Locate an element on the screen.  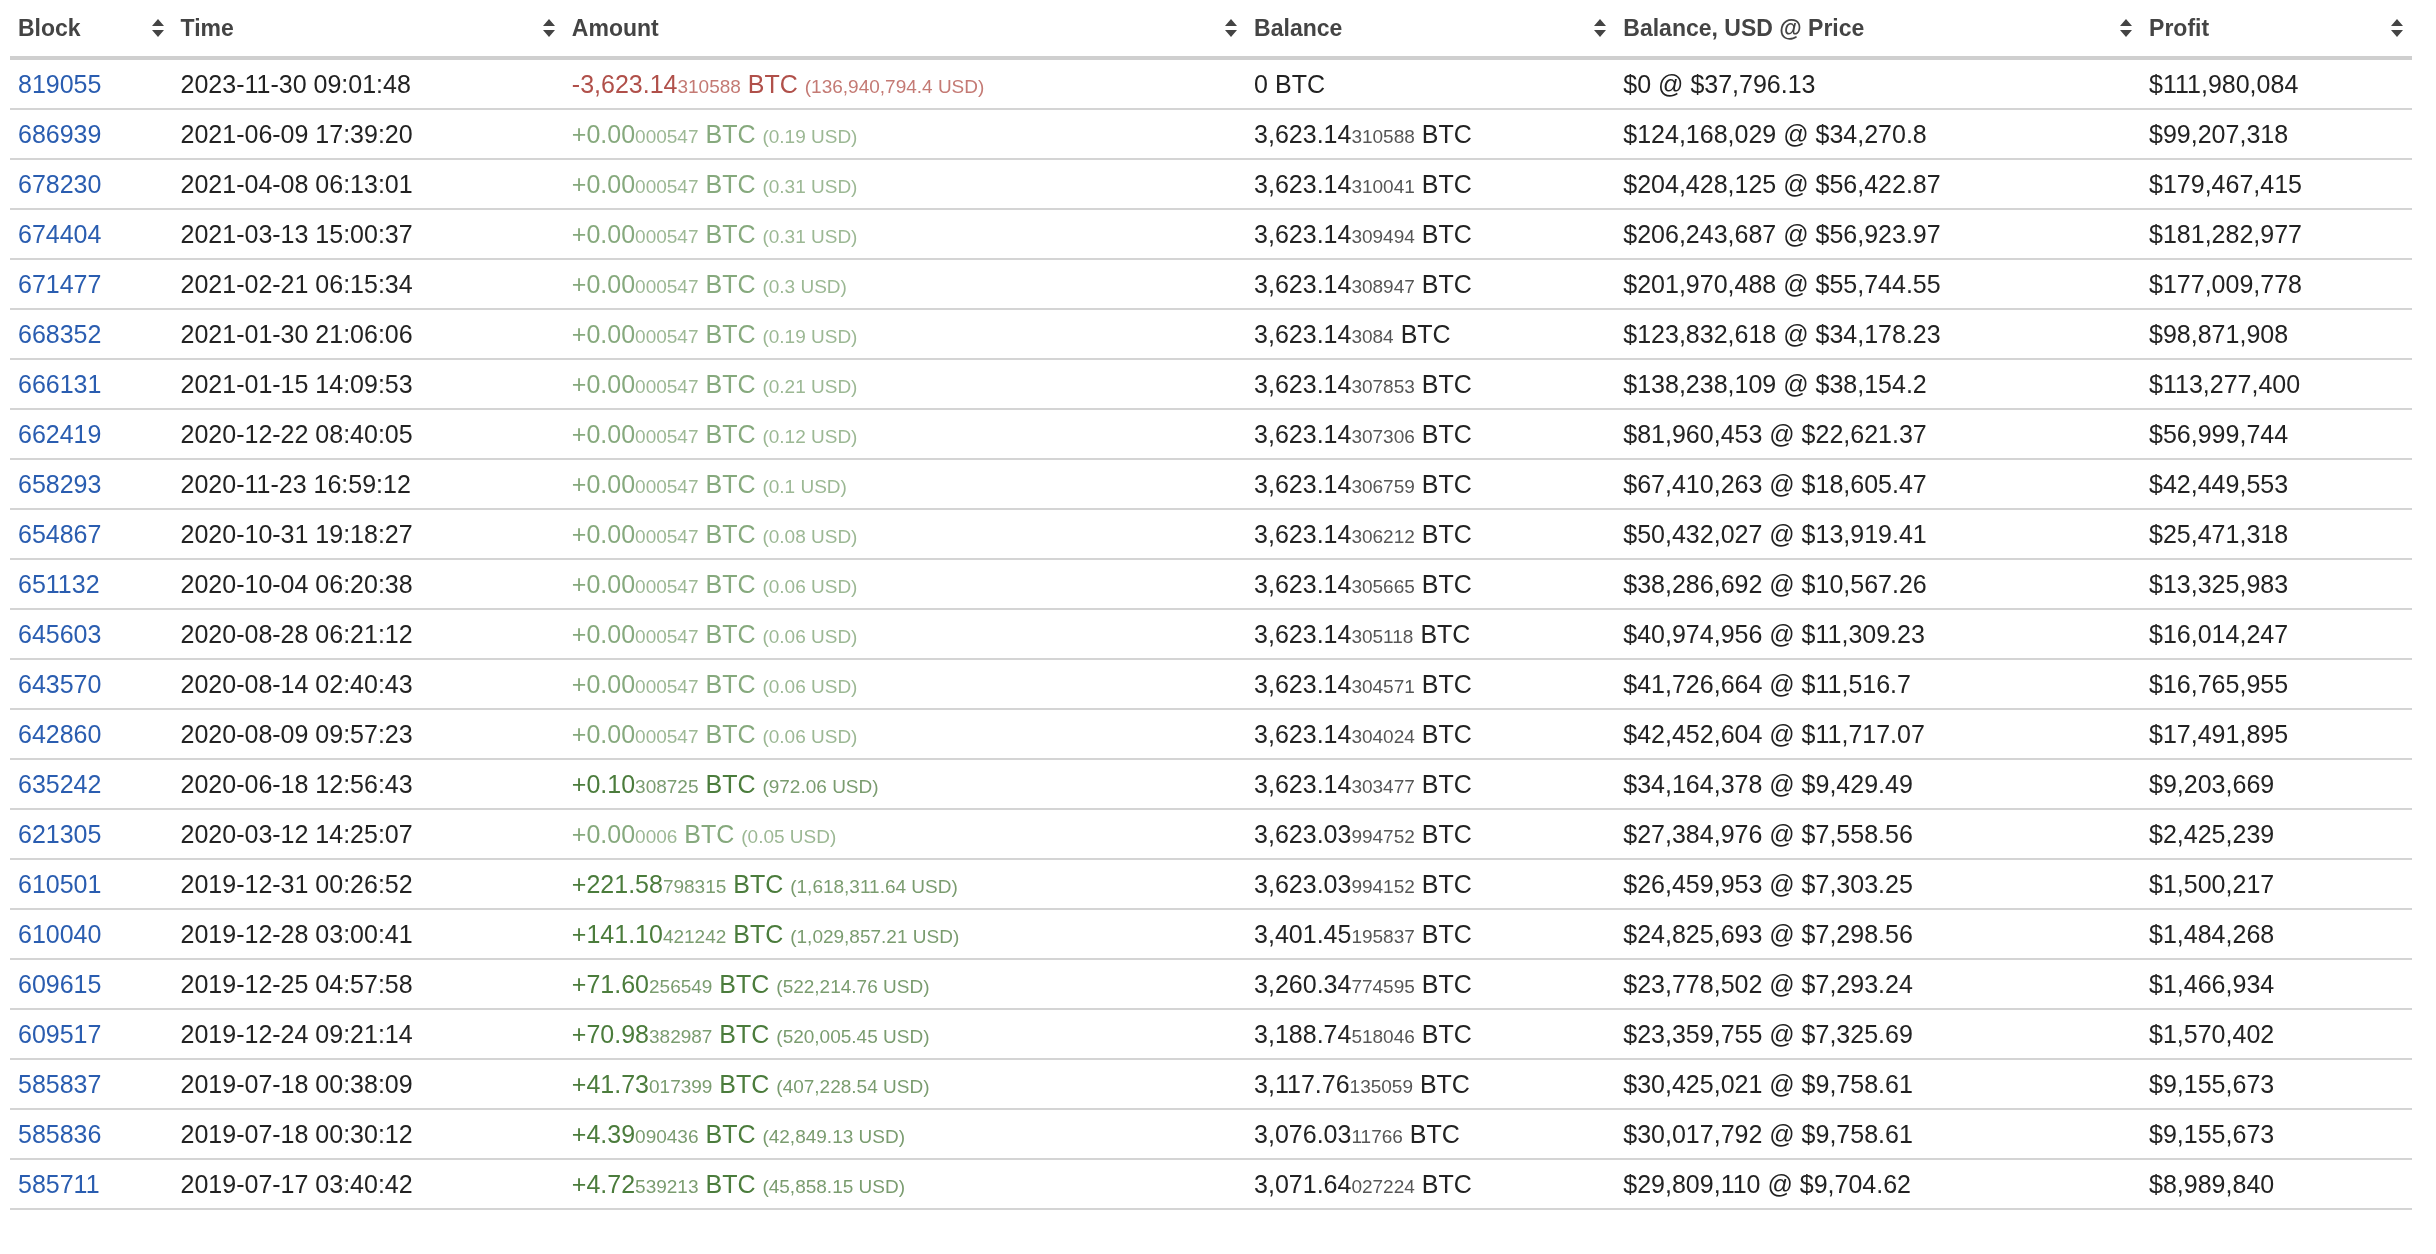
amount-cell: +0.00000547 BTC (0.19 USD) is located at coordinates (714, 333).